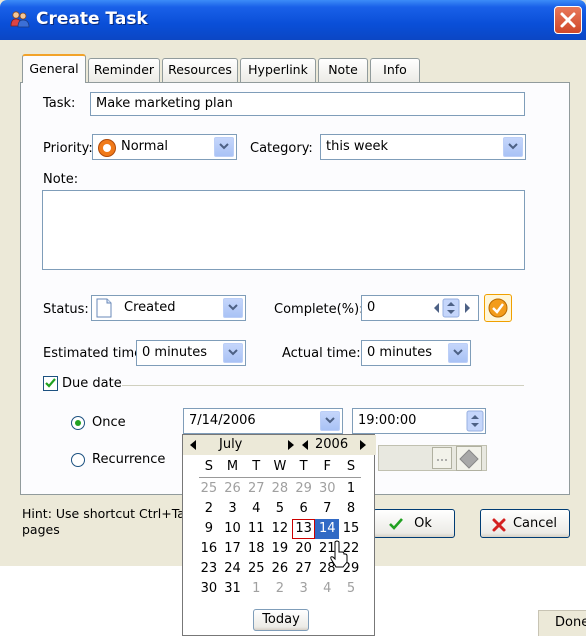 The width and height of the screenshot is (586, 636). I want to click on tab-hyperlink: Hyperlink, so click(278, 70).